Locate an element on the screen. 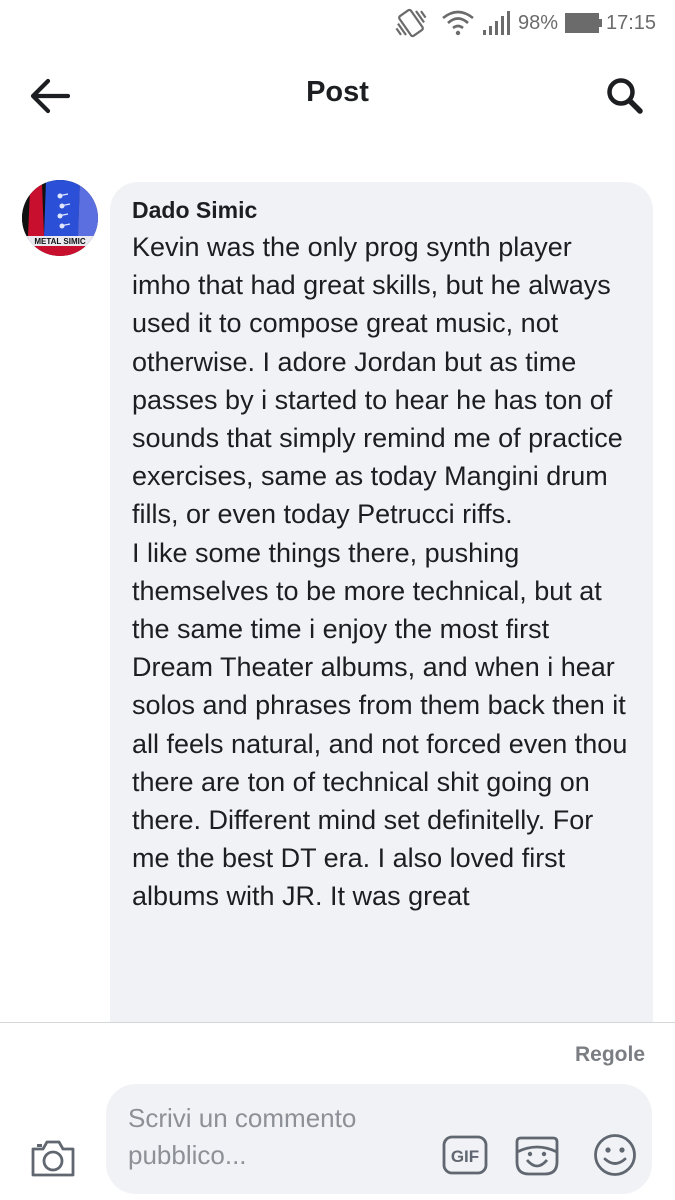 Image resolution: width=675 pixels, height=1200 pixels. gif-icon: GIF is located at coordinates (465, 1155).